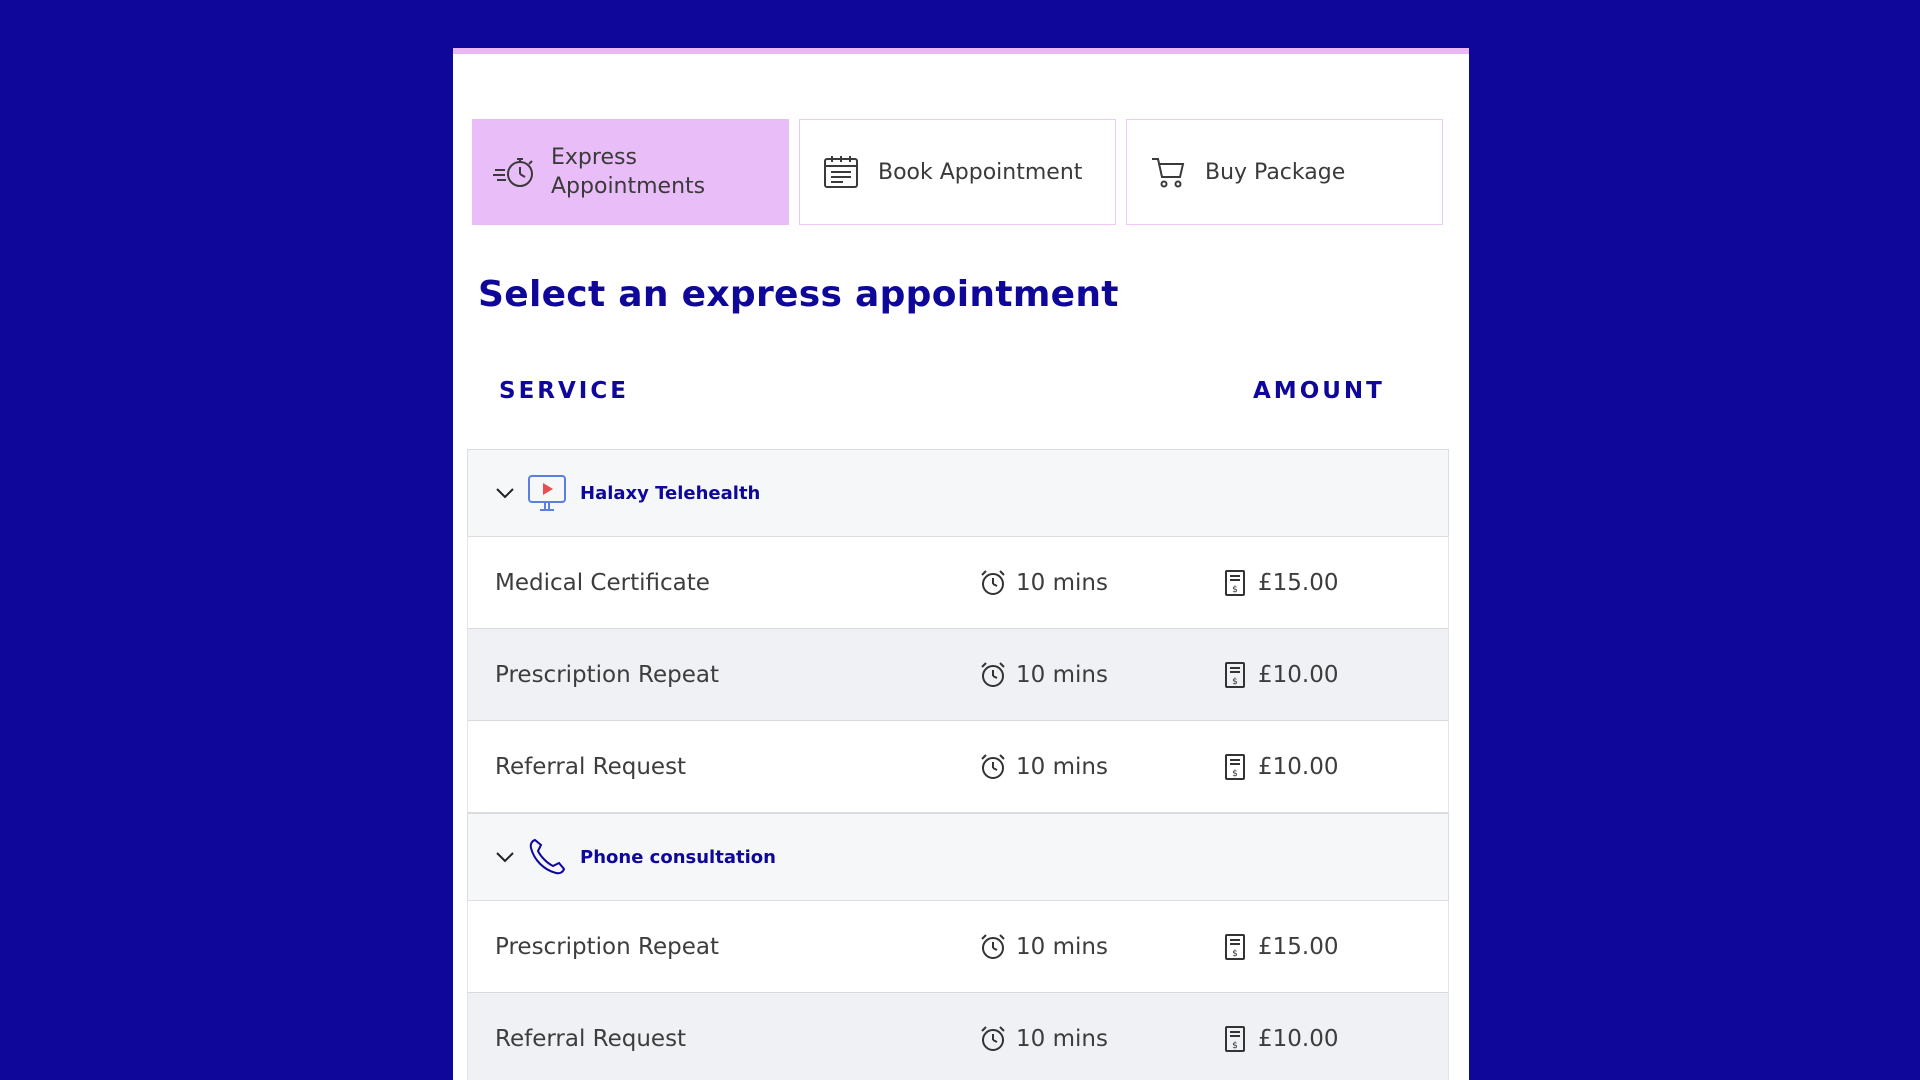  I want to click on column-header-service: SERVICE, so click(564, 391).